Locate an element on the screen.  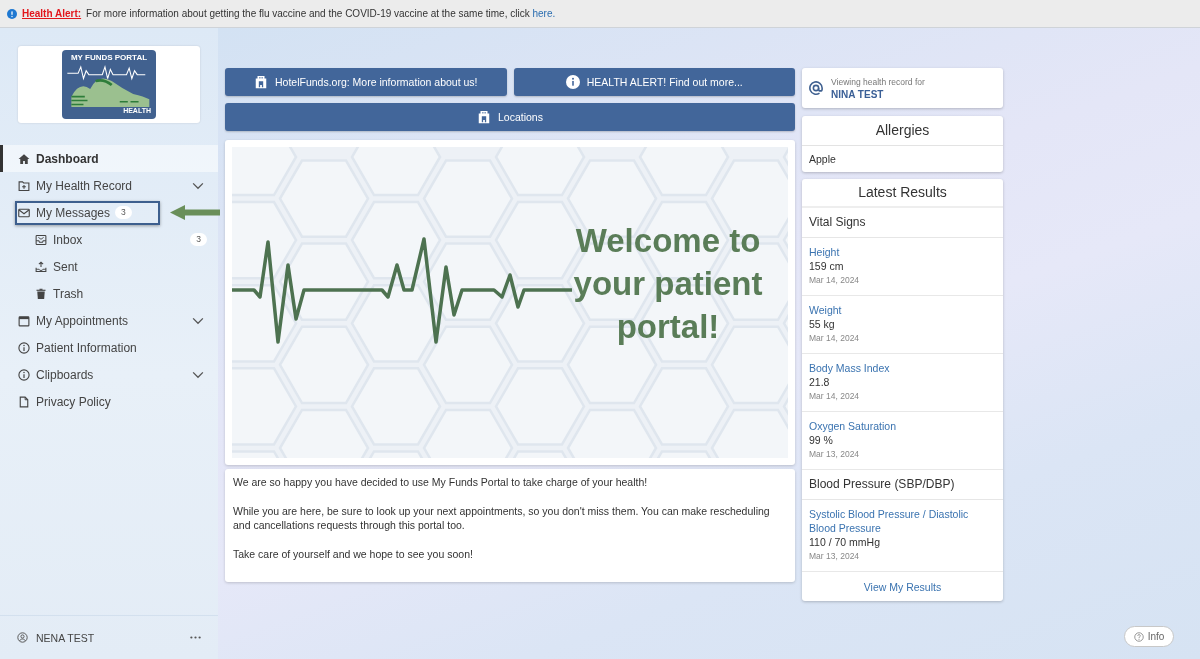
result-link: Oxygen Saturation is located at coordinates (852, 426).